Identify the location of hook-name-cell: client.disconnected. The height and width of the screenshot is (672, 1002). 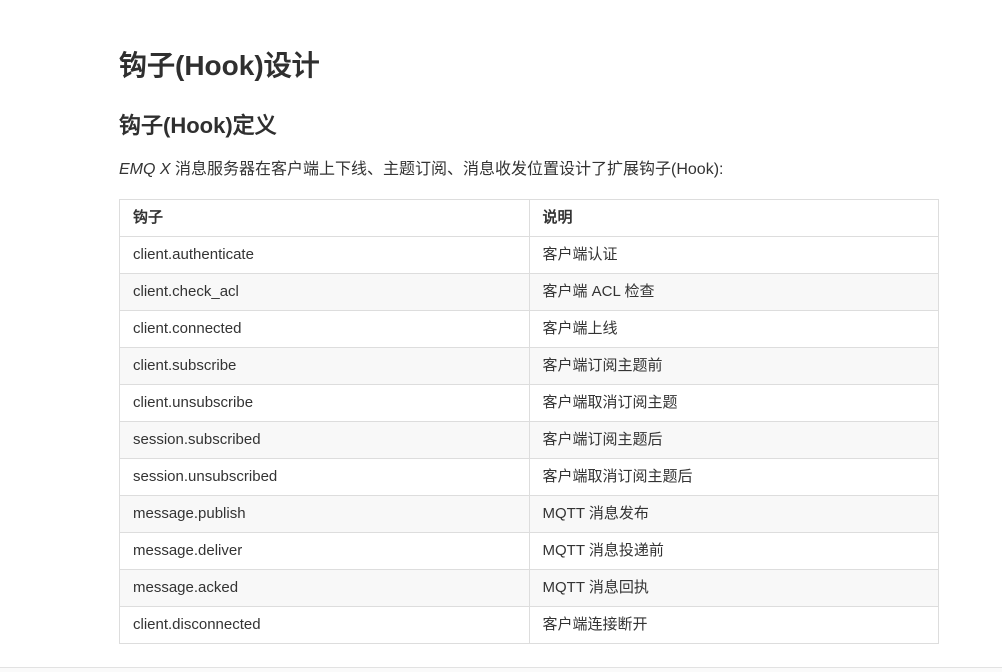
(324, 624).